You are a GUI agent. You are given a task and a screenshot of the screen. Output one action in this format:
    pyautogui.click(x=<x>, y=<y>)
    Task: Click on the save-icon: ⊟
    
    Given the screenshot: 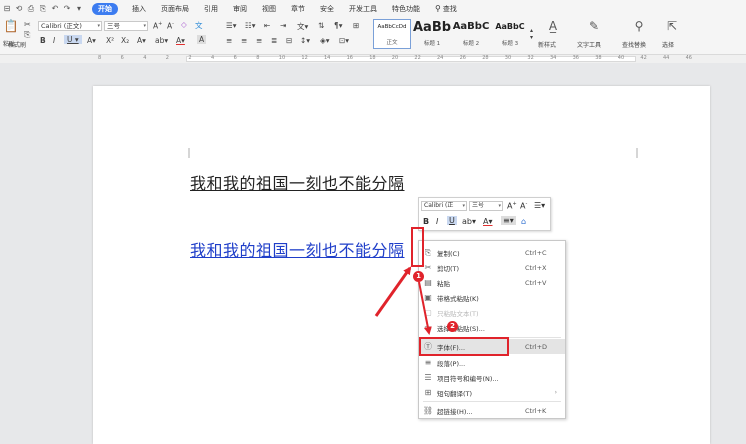 What is the action you would take?
    pyautogui.click(x=7, y=8)
    